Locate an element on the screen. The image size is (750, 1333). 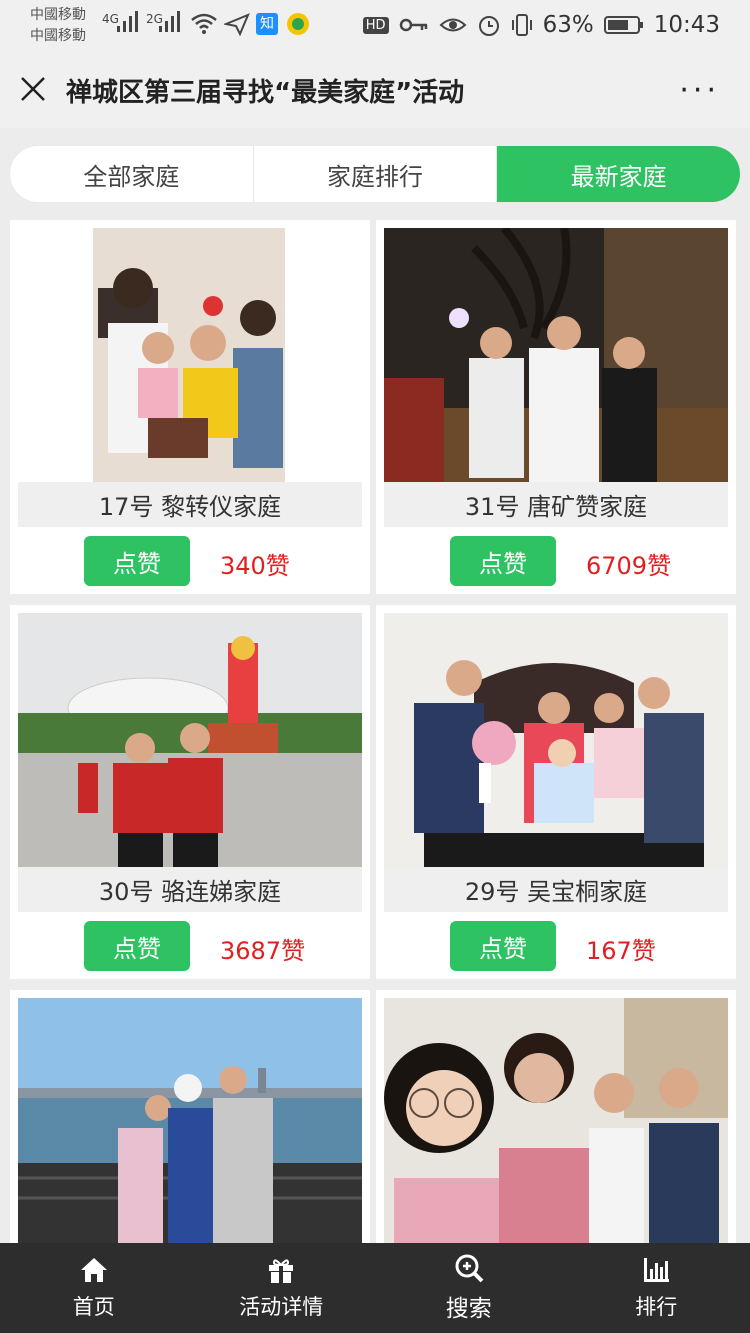
nav-search-label: 搜索 is located at coordinates (468, 1309).